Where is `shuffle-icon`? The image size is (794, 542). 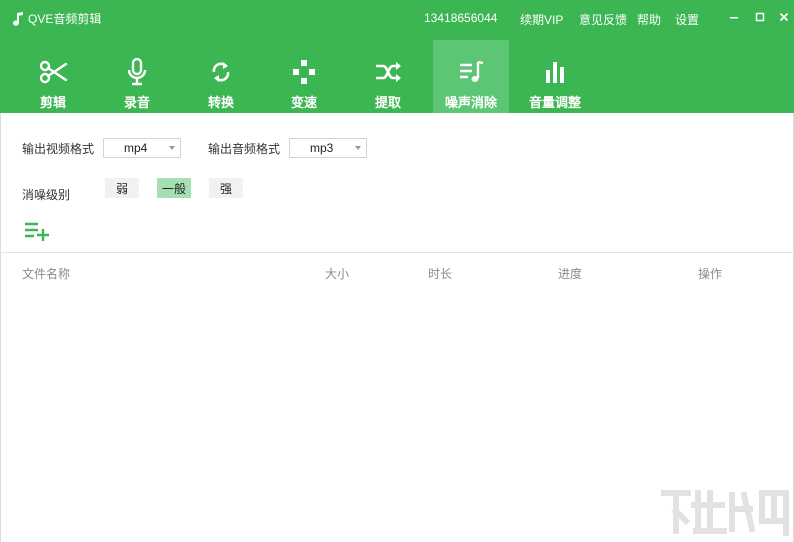
shuffle-icon is located at coordinates (388, 72).